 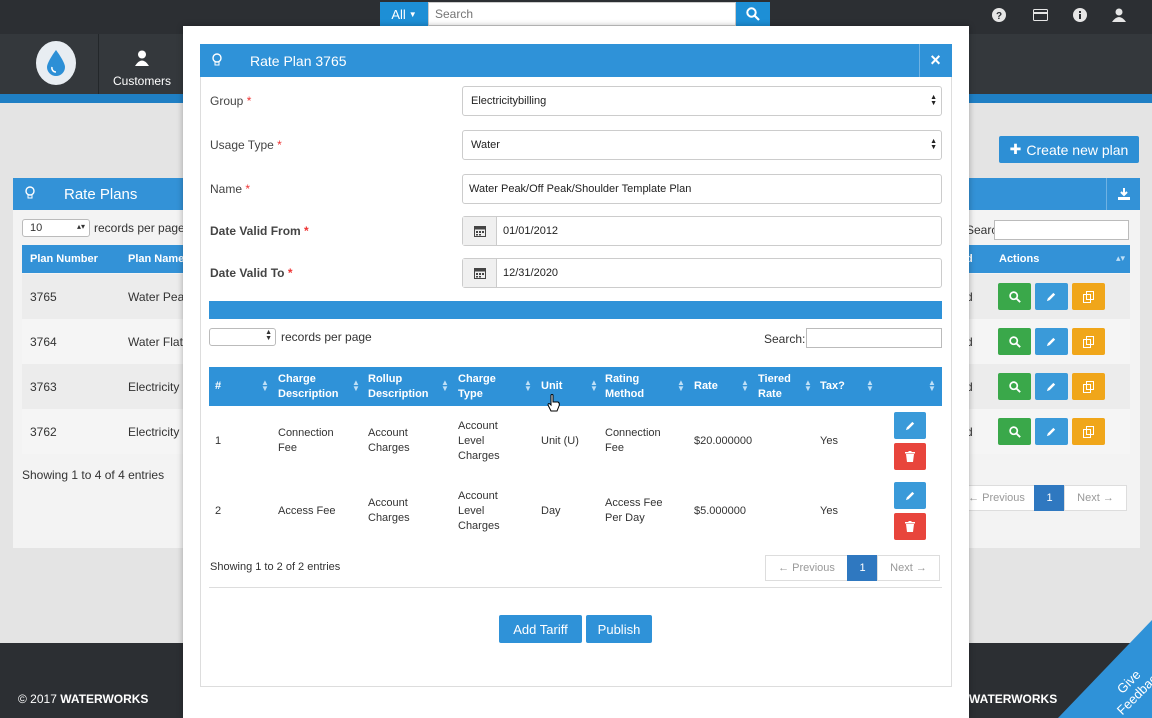 I want to click on plan-number: 3762, so click(x=43, y=432).